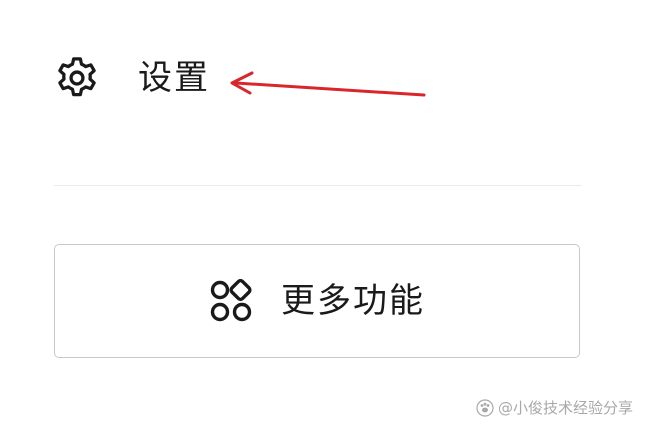 This screenshot has width=645, height=432. What do you see at coordinates (77, 77) in the screenshot?
I see `gear-icon` at bounding box center [77, 77].